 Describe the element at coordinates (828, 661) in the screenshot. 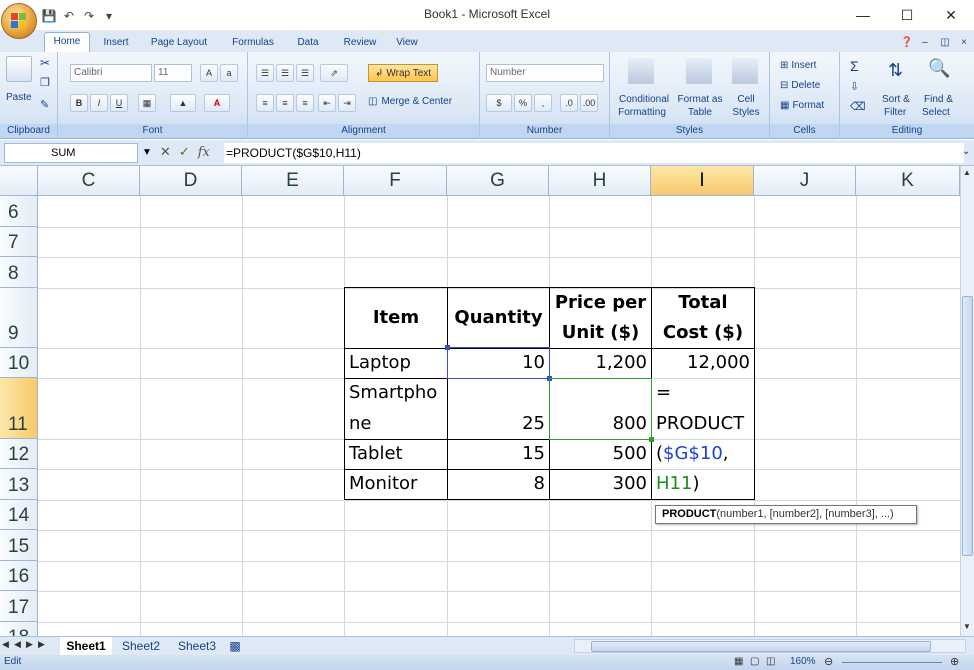

I see `zoom-out-icon: ⊖` at that location.